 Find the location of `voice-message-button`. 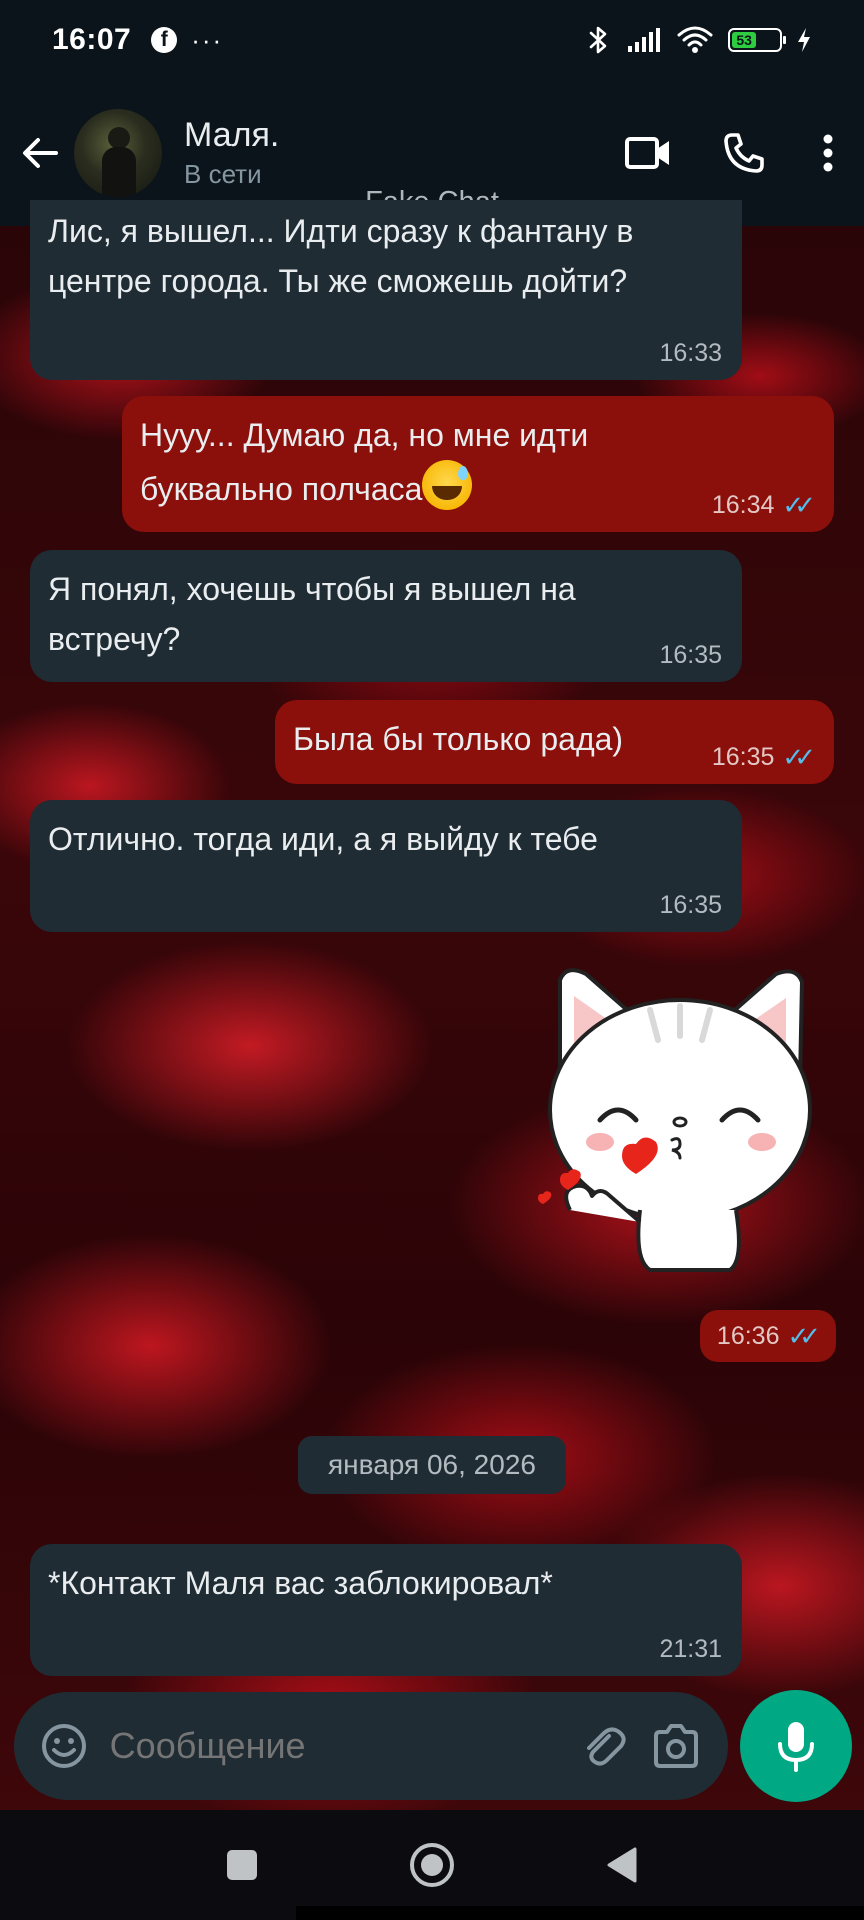

voice-message-button is located at coordinates (796, 1746).